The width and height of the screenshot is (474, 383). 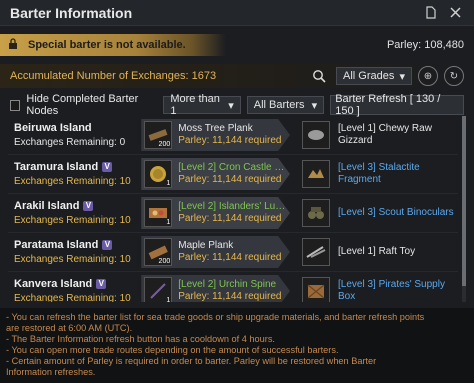 I want to click on barter-refresh-button: Barter Refresh [ 130 / 150 ], so click(x=397, y=105).